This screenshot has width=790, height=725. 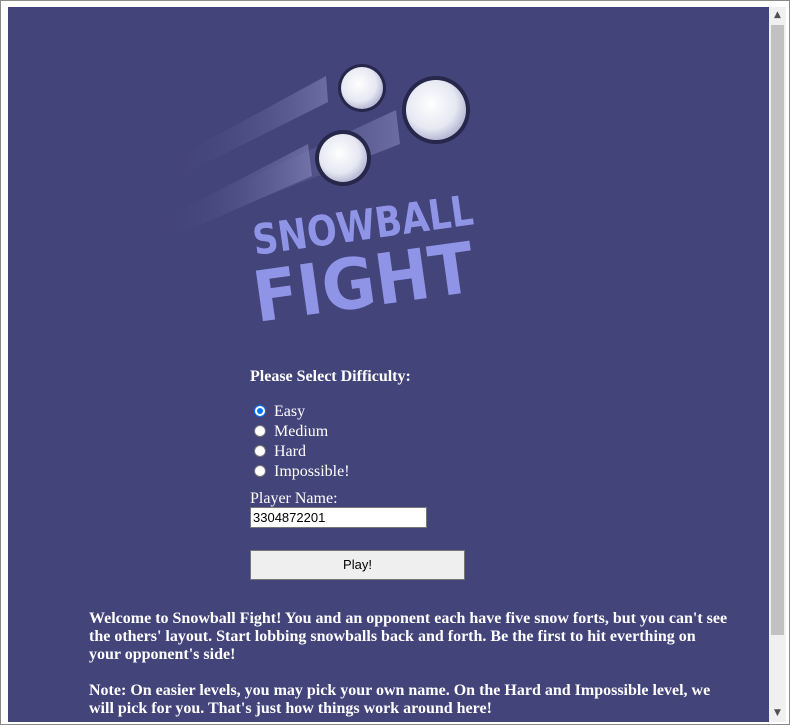 I want to click on difficulty-label-medium: Medium, so click(x=301, y=432).